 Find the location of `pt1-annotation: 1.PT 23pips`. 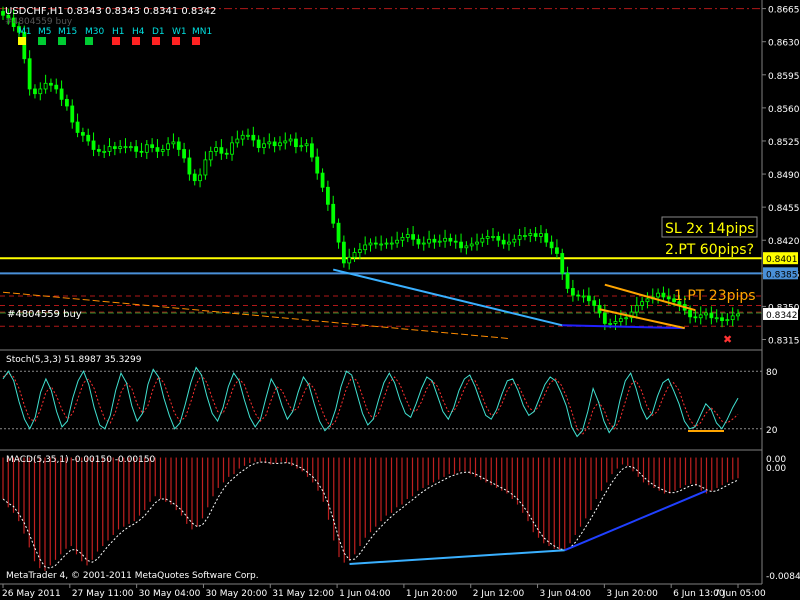

pt1-annotation: 1.PT 23pips is located at coordinates (715, 296).